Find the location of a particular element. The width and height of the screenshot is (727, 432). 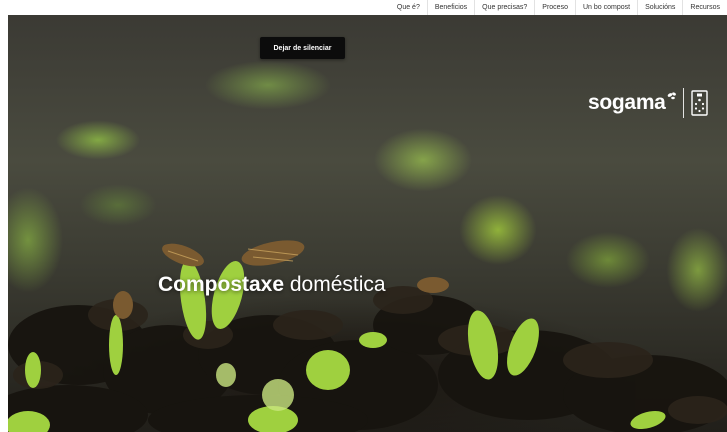

nav-item-beneficios: Beneficios is located at coordinates (450, 7).